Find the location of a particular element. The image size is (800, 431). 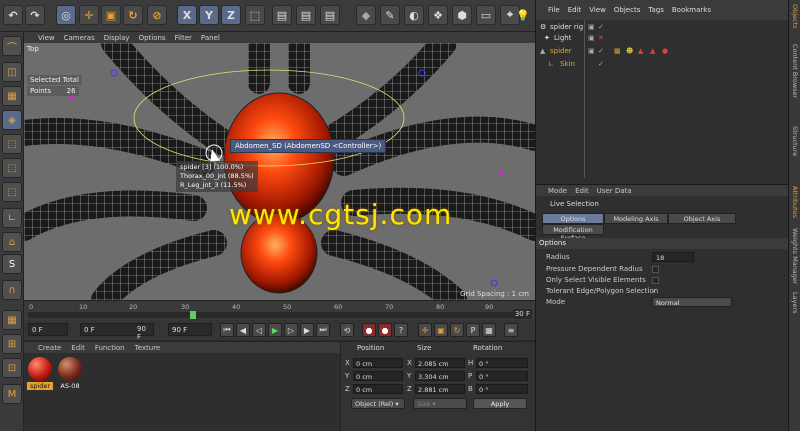

scale-icon: ▣ is located at coordinates (111, 15).